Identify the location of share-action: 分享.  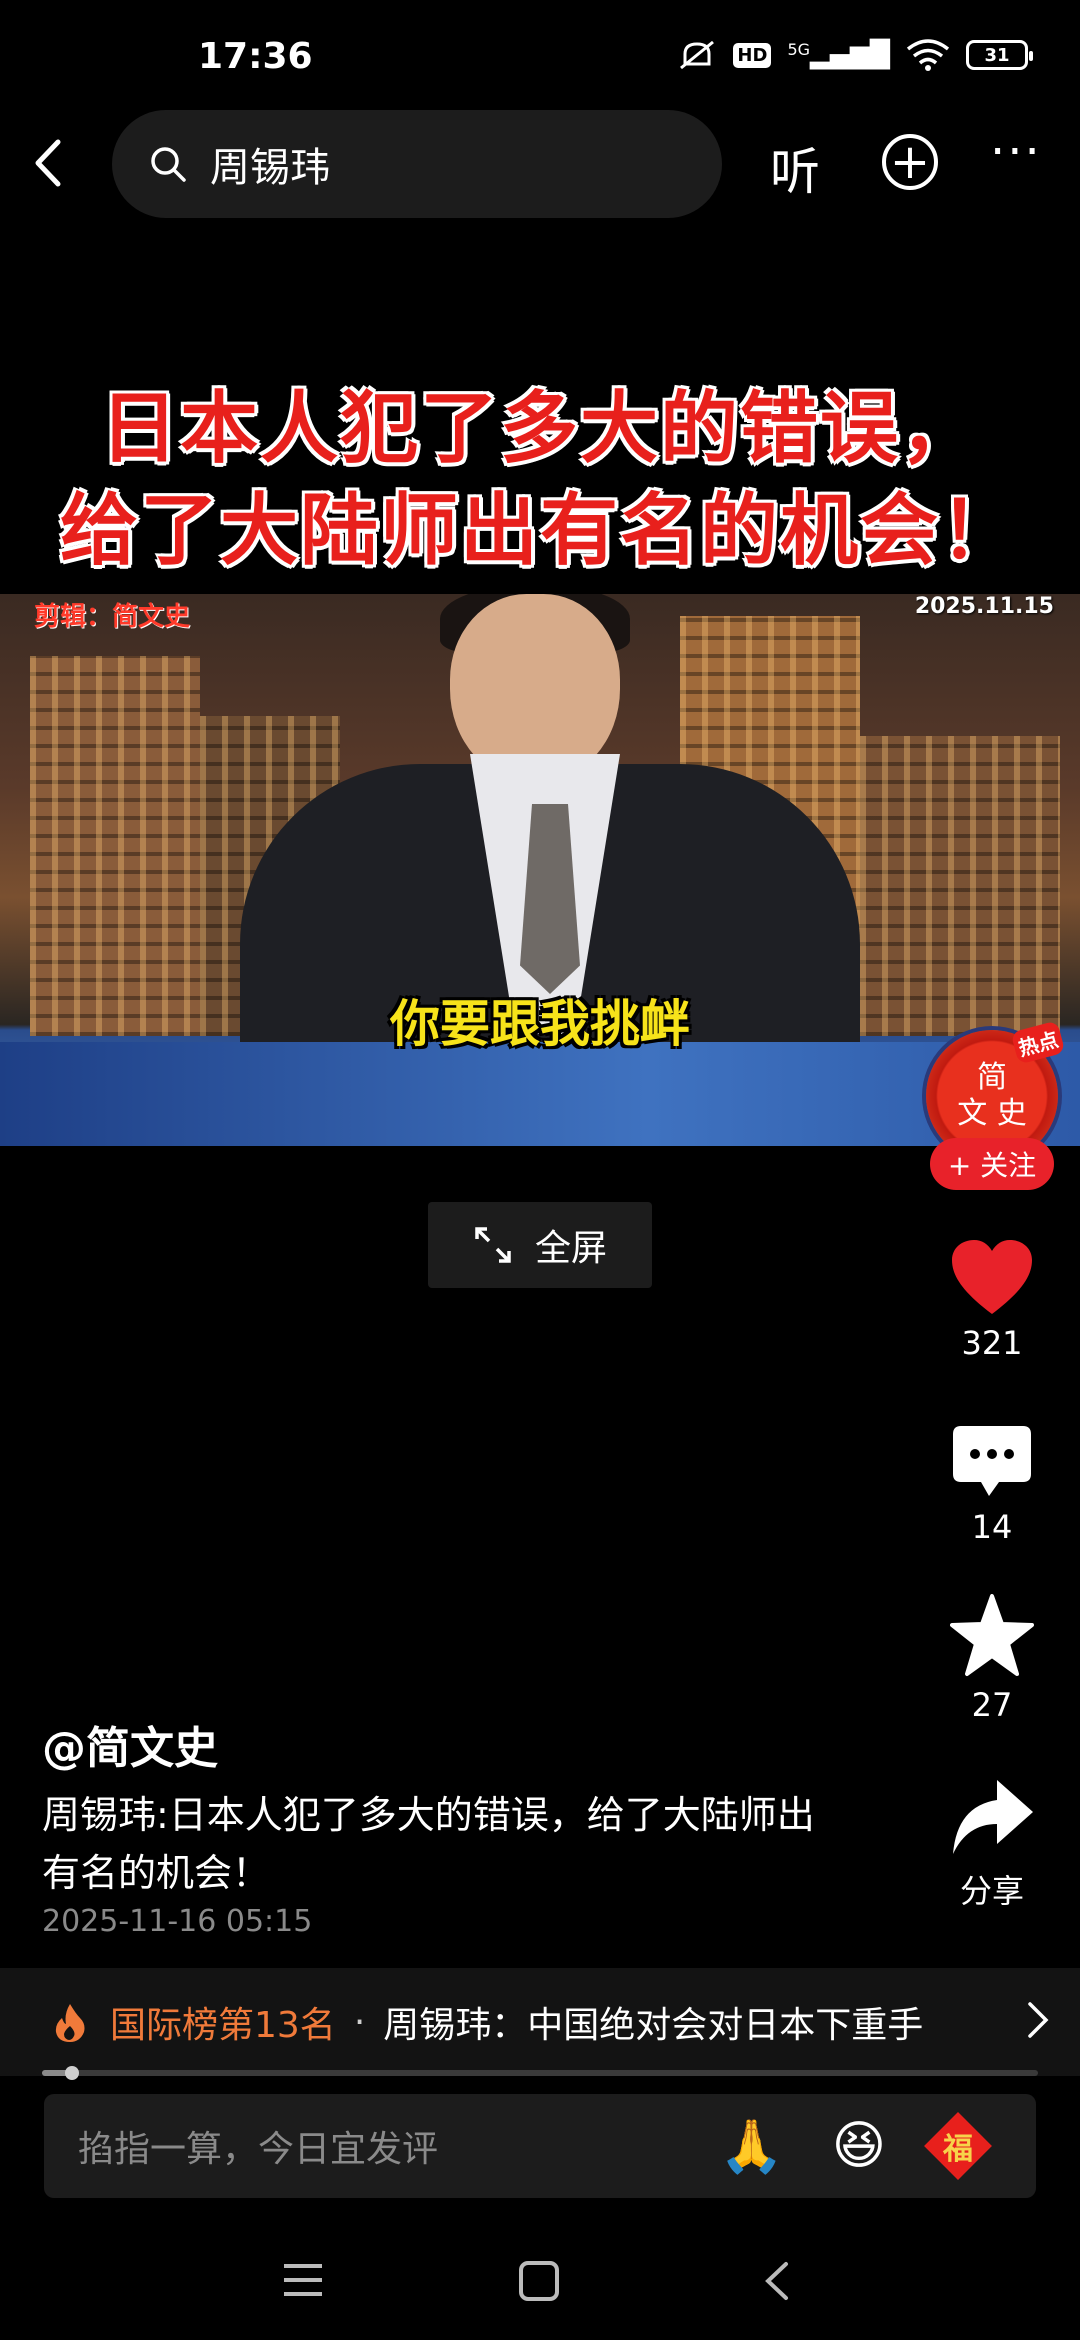
(992, 1844).